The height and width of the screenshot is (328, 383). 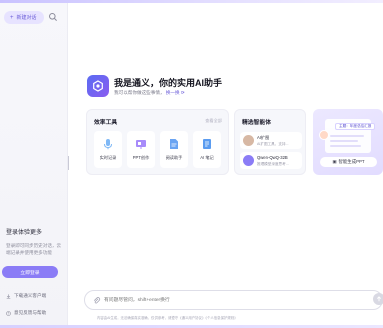 What do you see at coordinates (53, 17) in the screenshot?
I see `search-icon` at bounding box center [53, 17].